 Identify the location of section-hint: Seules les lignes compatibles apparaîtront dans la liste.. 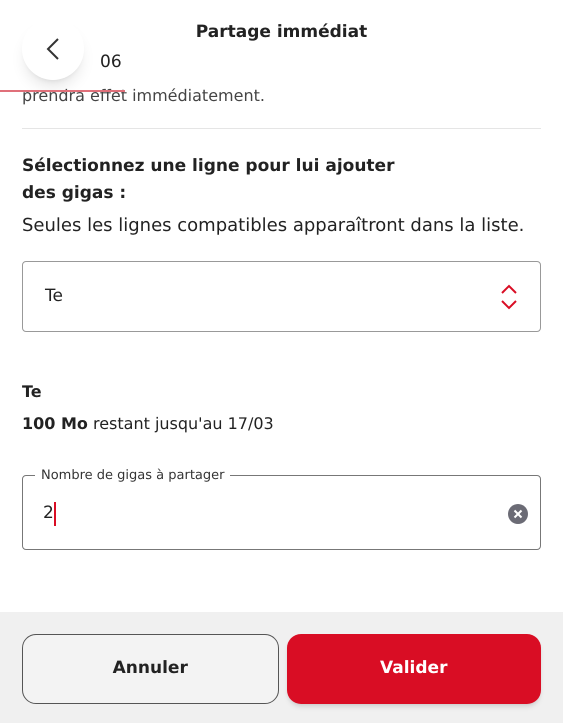
(274, 226).